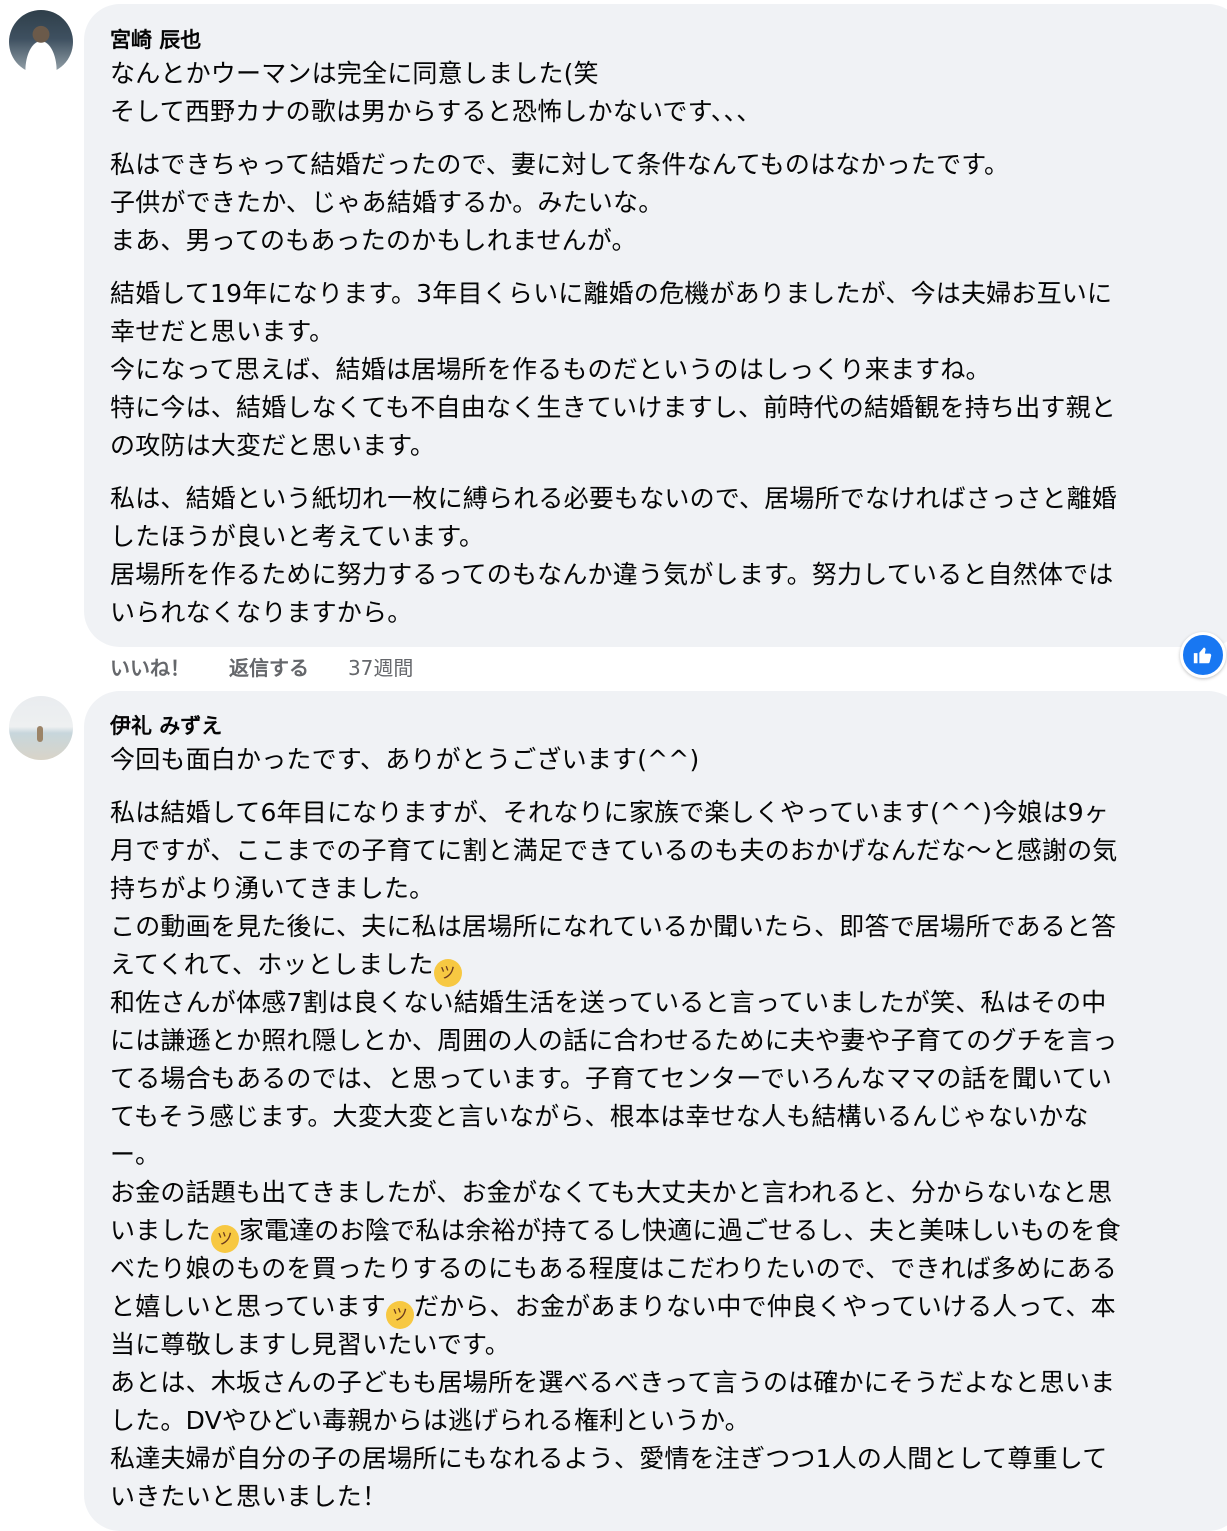 Image resolution: width=1227 pixels, height=1531 pixels. Describe the element at coordinates (614, 1268) in the screenshot. I see `comment-text-line: べたり娘のものを買ったりするのにもある程度はこだわりたいので、できれば多めにある` at that location.